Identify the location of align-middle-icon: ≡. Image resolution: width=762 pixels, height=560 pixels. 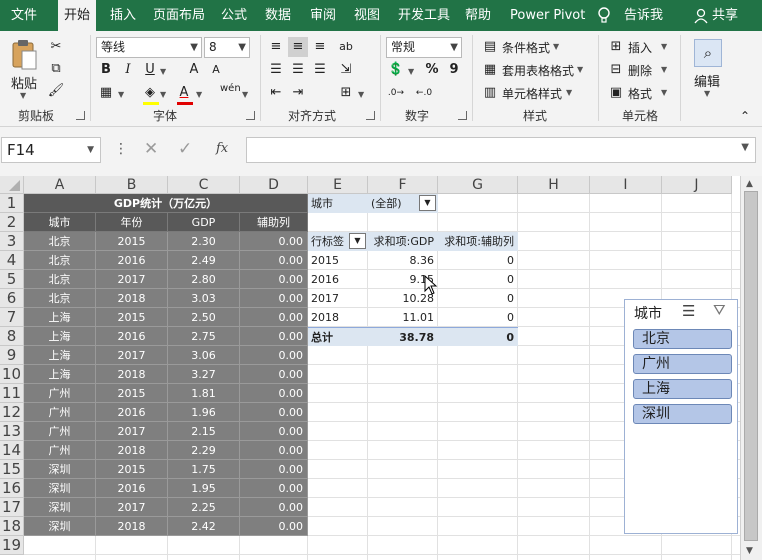
(298, 47).